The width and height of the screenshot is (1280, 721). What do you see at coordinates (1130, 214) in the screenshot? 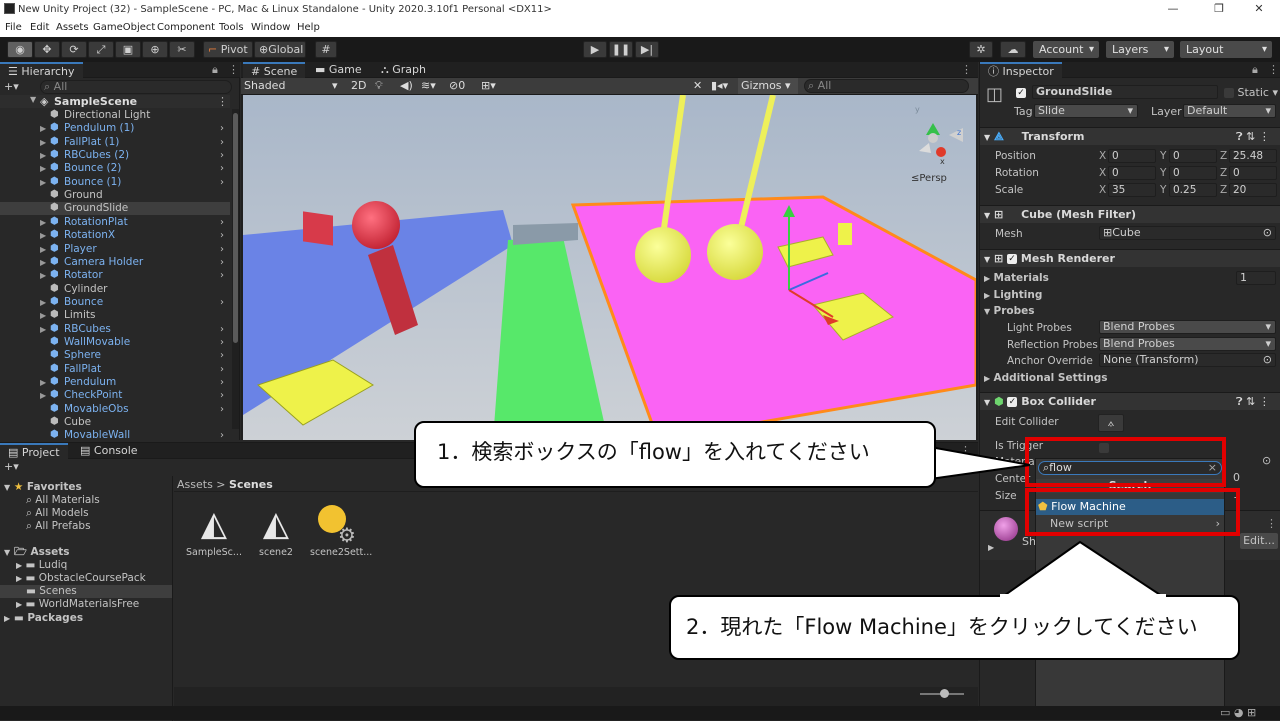
I see `mesh-filter-header: ▼ ⊞ Cube (Mesh Filter)` at bounding box center [1130, 214].